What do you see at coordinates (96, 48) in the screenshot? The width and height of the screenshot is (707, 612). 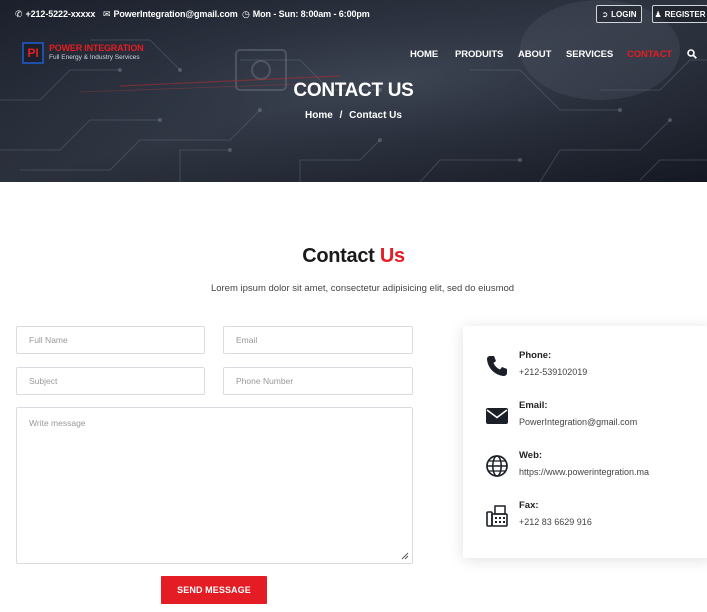 I see `logo-title: POWER INTEGRATION` at bounding box center [96, 48].